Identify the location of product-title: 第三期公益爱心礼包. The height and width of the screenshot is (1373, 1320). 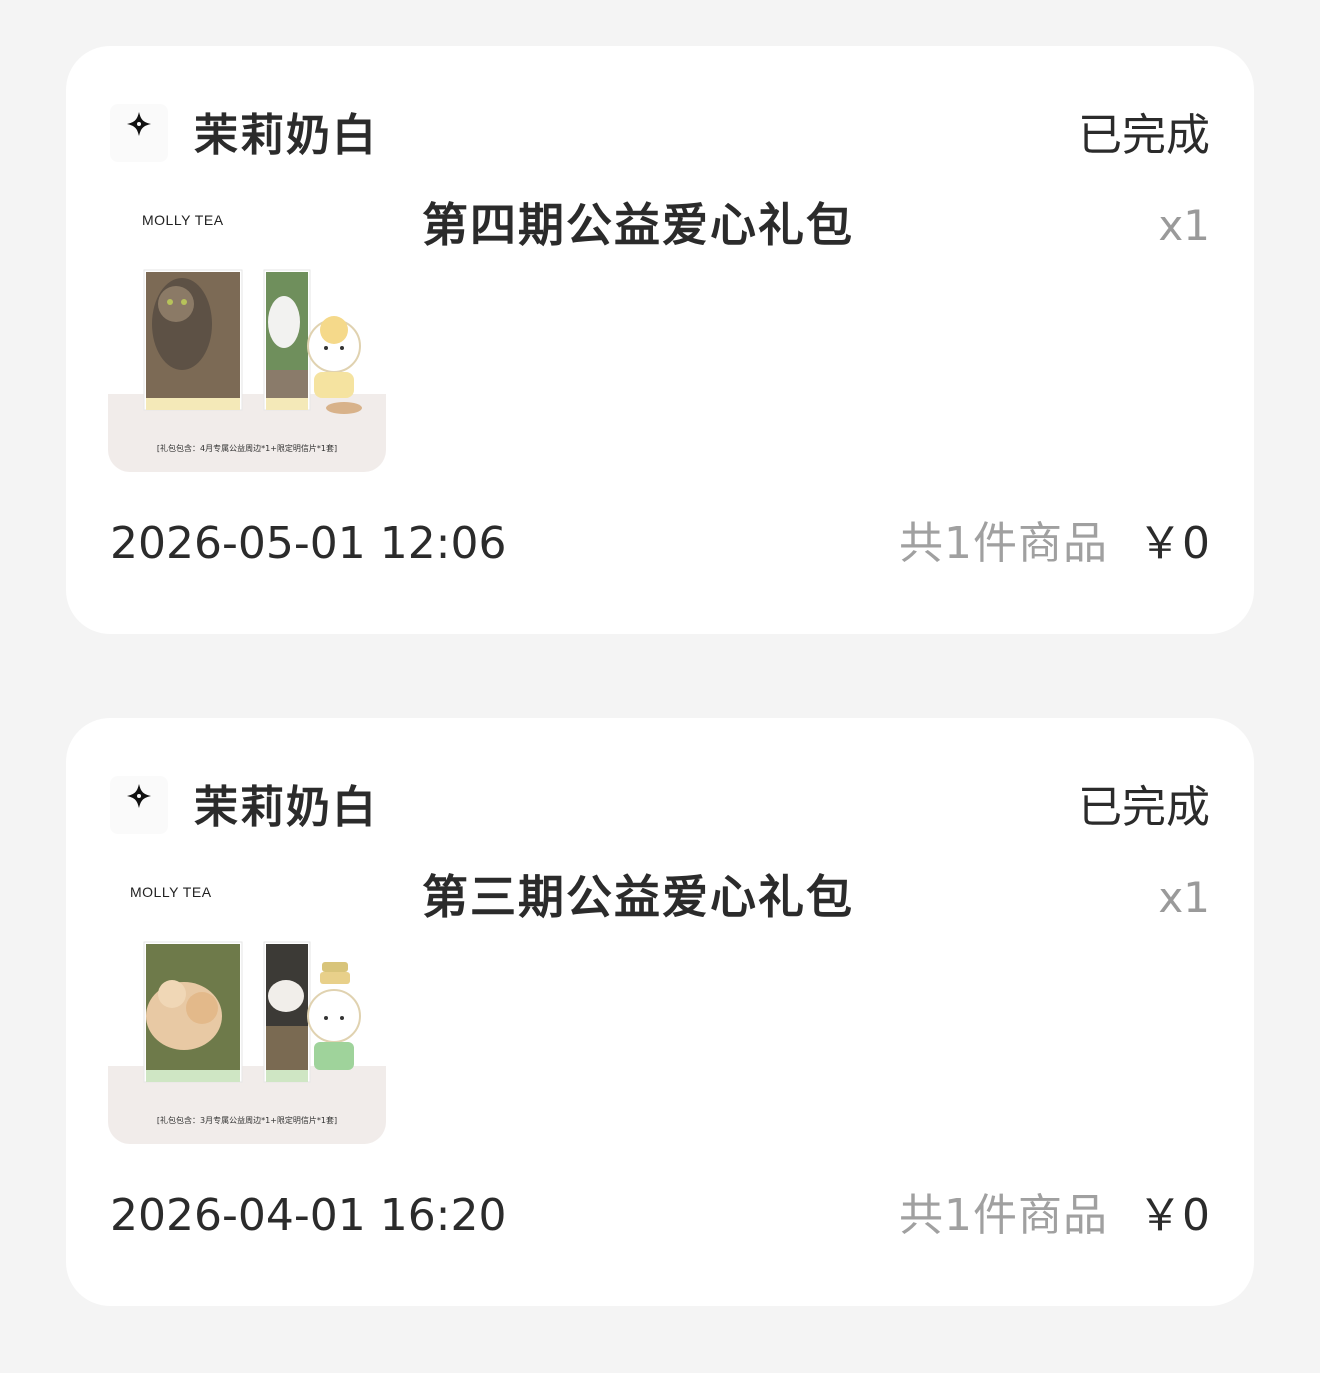
(638, 897).